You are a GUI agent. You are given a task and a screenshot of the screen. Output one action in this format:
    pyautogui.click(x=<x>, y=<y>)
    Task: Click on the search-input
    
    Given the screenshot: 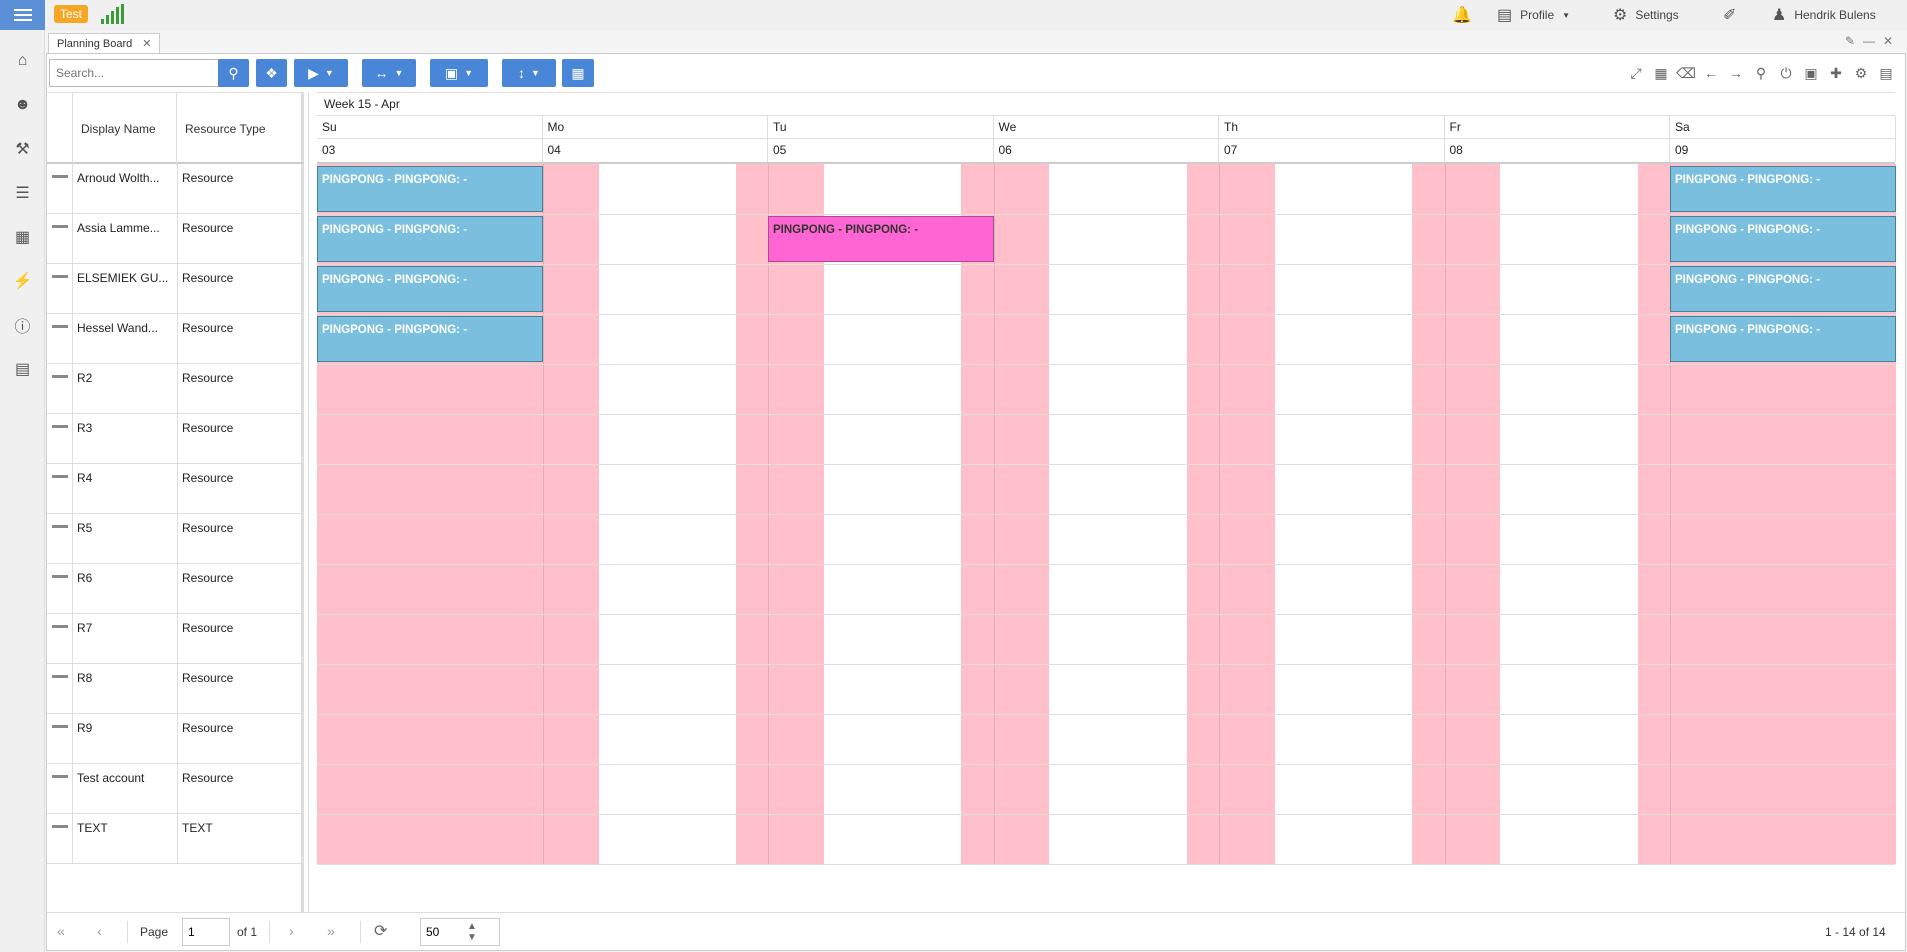 What is the action you would take?
    pyautogui.click(x=134, y=73)
    